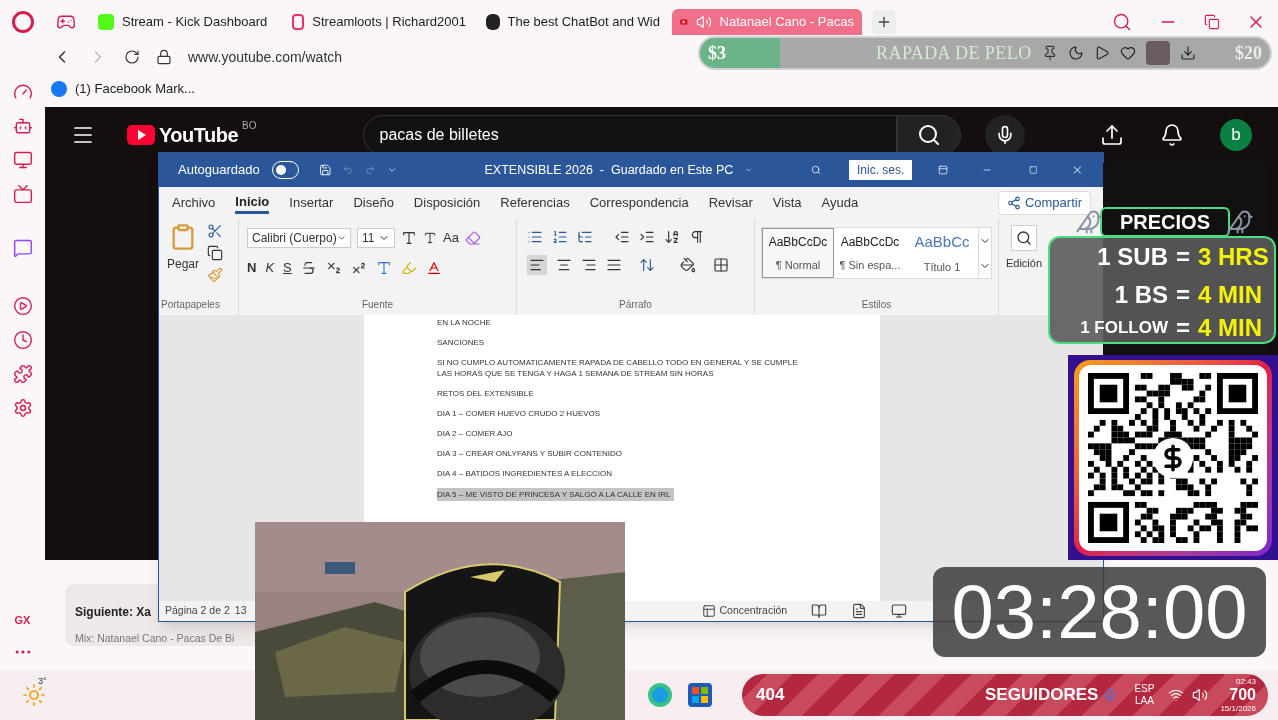 This screenshot has width=1278, height=720. What do you see at coordinates (373, 203) in the screenshot?
I see `ribbon-tab: Diseño` at bounding box center [373, 203].